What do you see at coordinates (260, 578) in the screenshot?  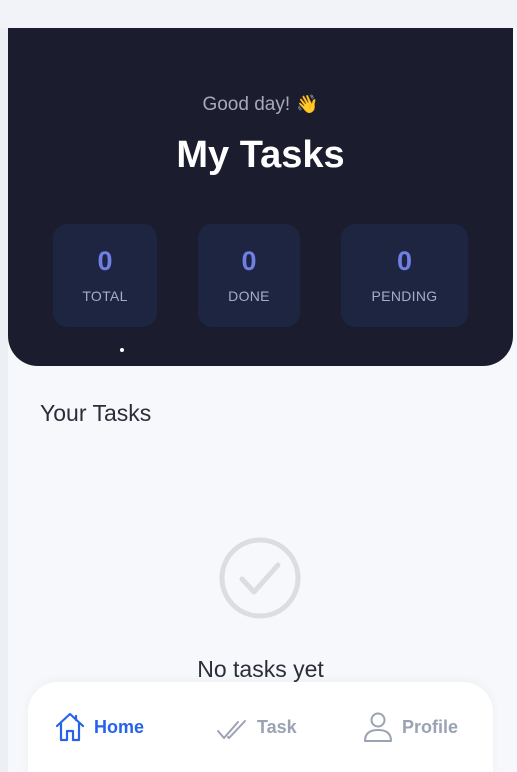 I see `check-circle-icon` at bounding box center [260, 578].